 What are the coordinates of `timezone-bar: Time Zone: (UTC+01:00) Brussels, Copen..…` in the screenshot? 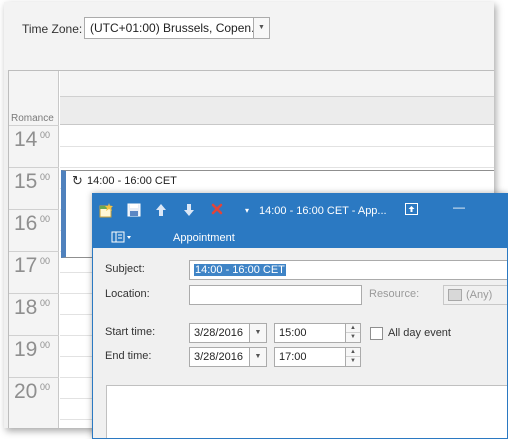 It's located at (249, 36).